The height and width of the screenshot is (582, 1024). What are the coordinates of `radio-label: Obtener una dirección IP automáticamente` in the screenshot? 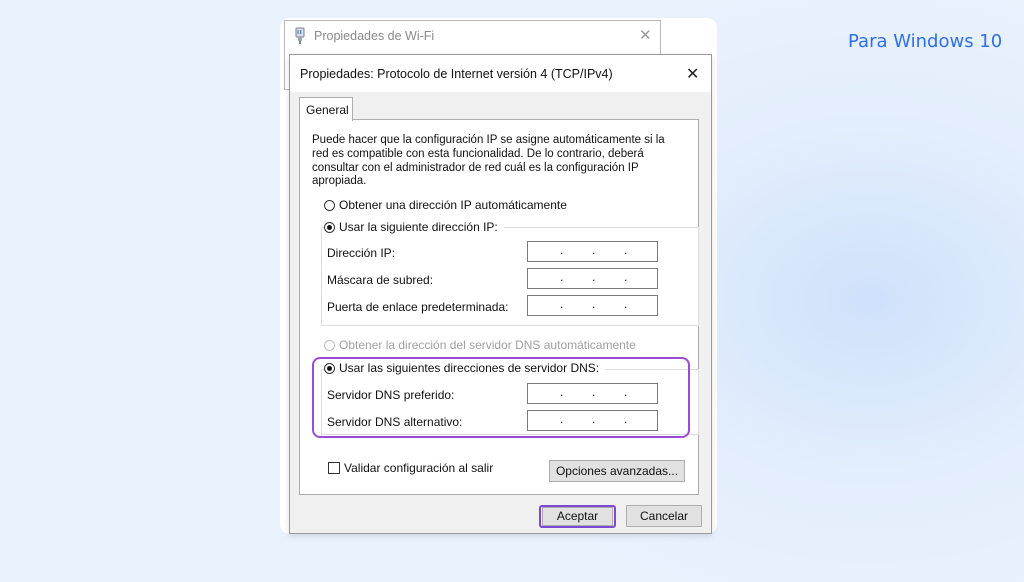 It's located at (453, 205).